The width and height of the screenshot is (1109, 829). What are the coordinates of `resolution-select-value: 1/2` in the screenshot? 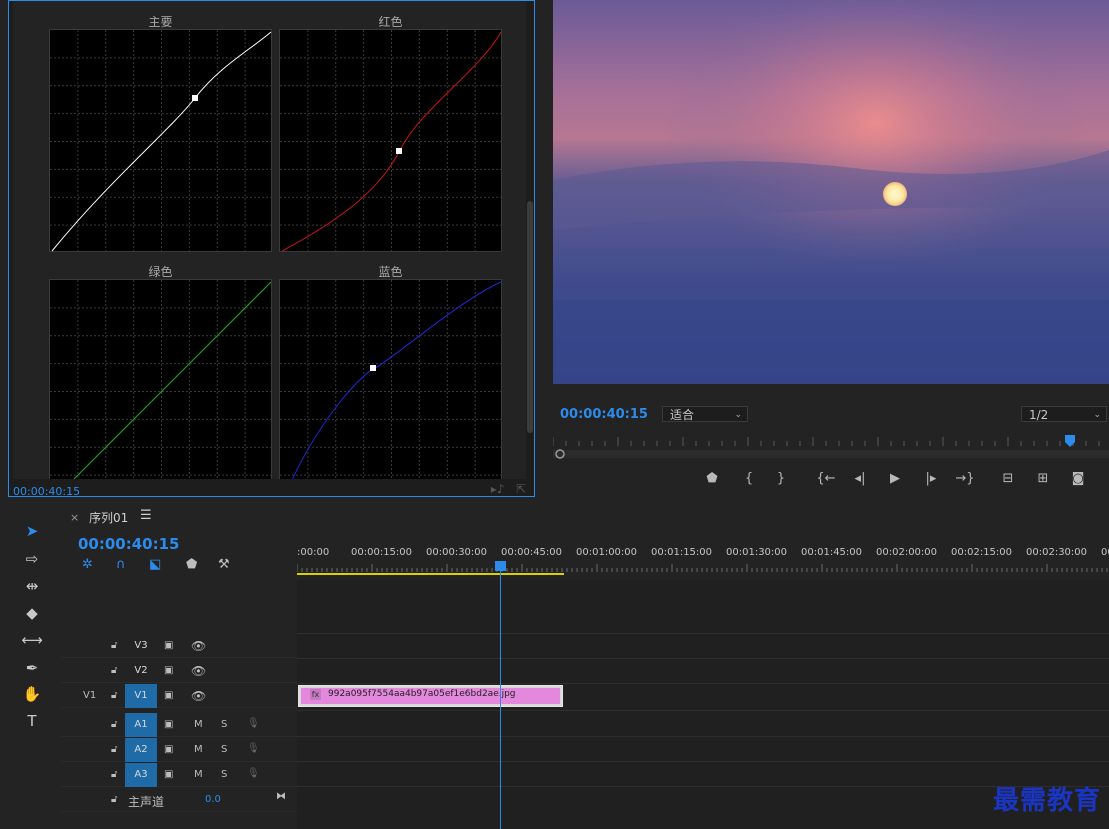 It's located at (1039, 415).